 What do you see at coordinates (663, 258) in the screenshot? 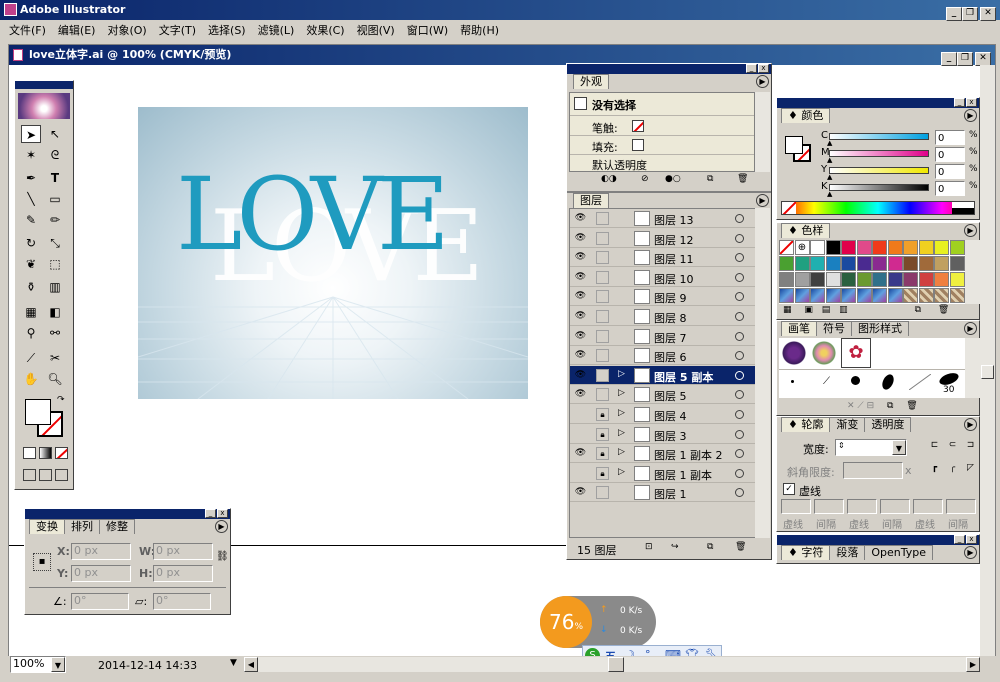
I see `layer-row: 👁︎ 图层 11` at bounding box center [663, 258].